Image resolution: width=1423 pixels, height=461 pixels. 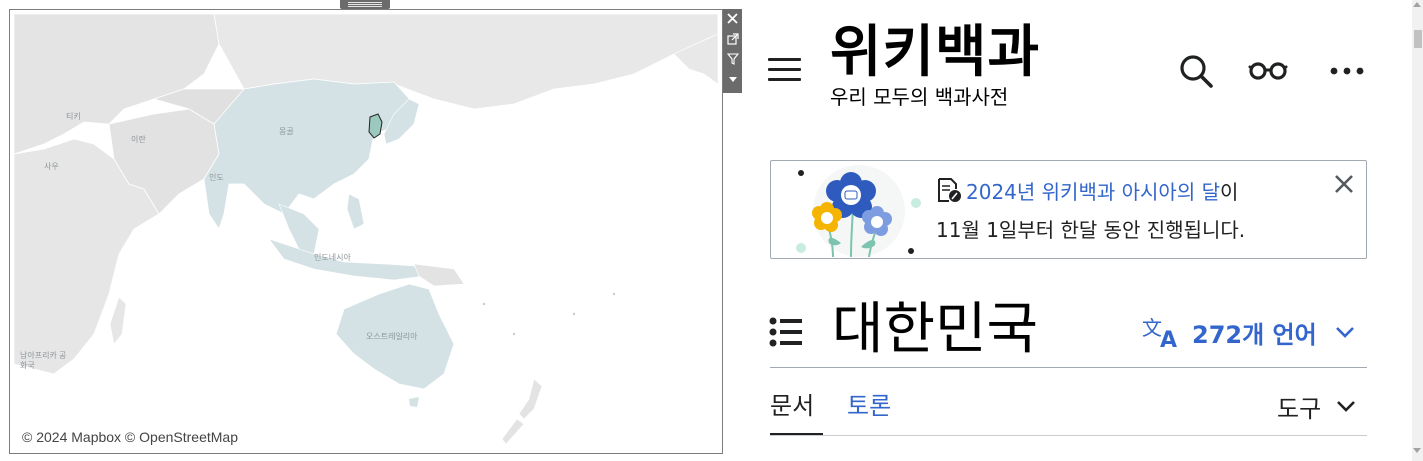 I want to click on language-count-label: 272개 언어, so click(x=1254, y=334).